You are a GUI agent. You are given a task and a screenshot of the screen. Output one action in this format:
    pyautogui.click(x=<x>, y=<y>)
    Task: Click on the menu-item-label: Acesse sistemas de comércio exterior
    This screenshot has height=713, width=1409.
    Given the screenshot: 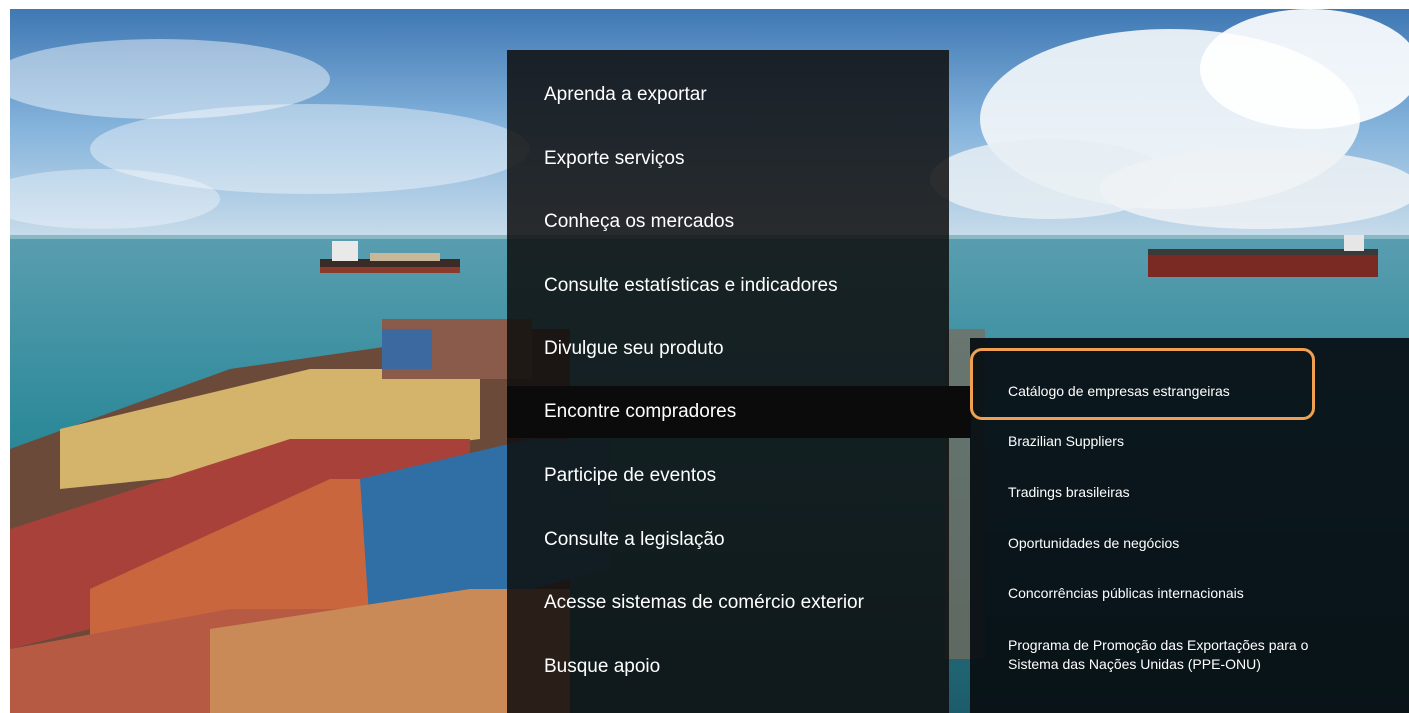 What is the action you would take?
    pyautogui.click(x=704, y=602)
    